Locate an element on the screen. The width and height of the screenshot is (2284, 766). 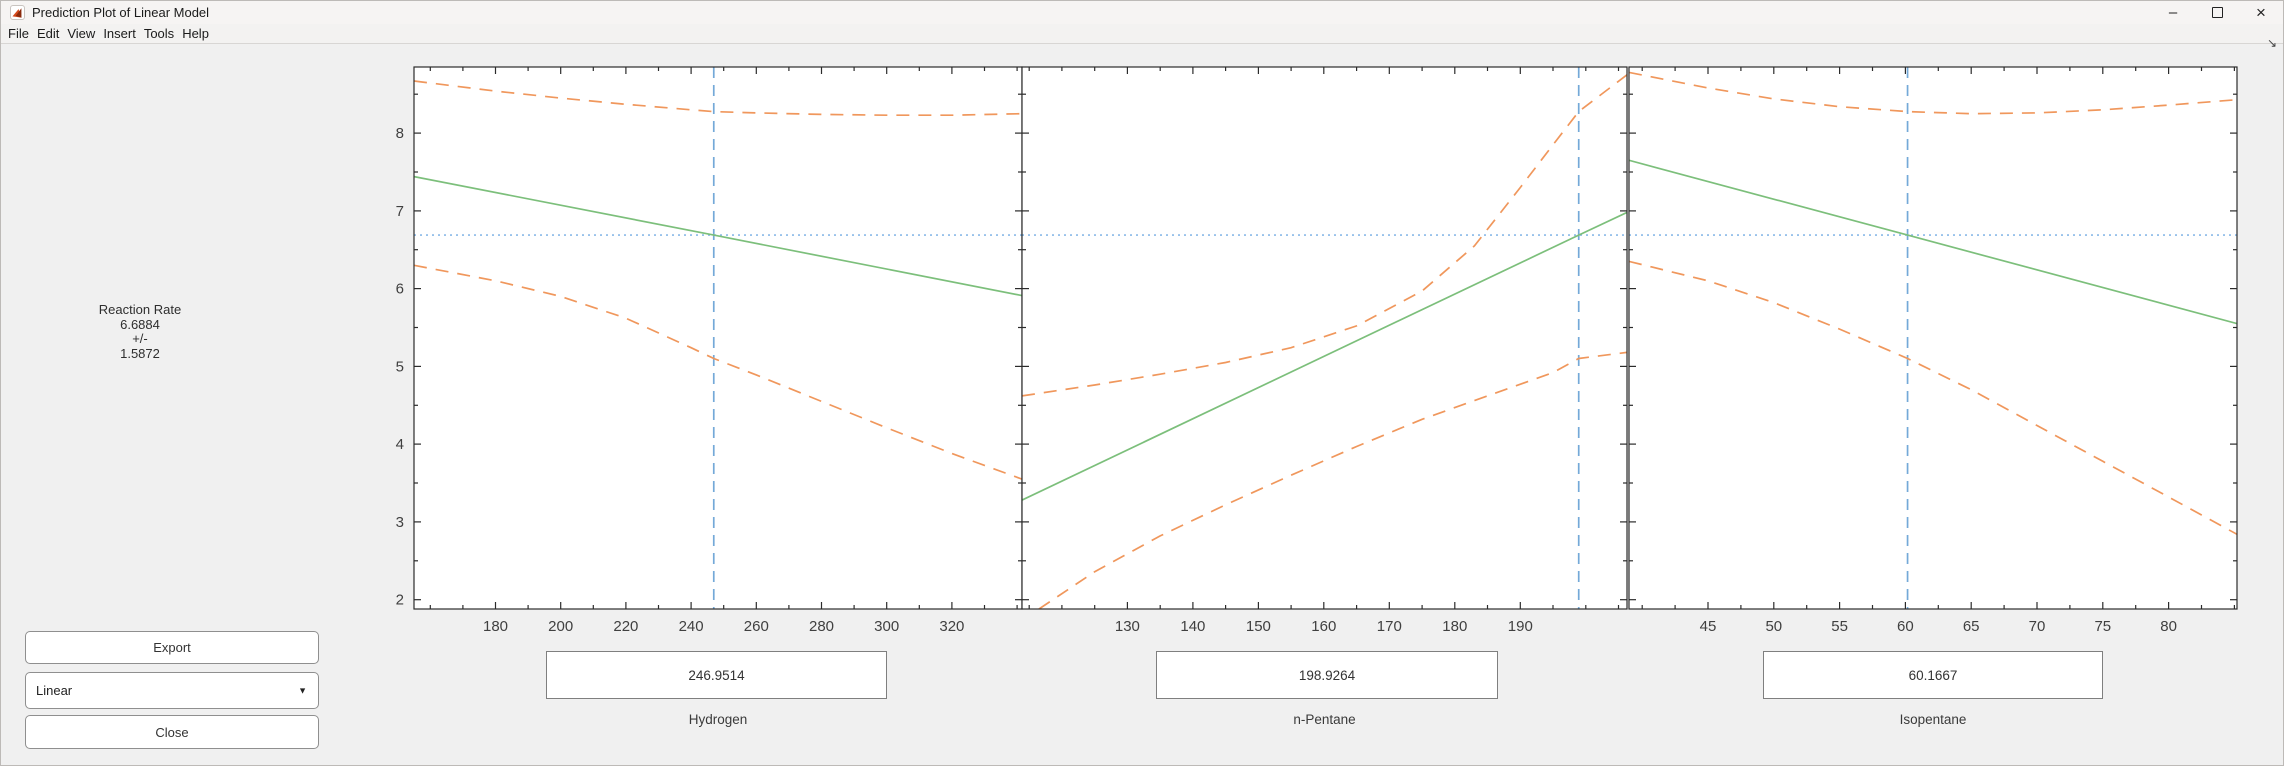
y-tick-label: 3 is located at coordinates (400, 522).